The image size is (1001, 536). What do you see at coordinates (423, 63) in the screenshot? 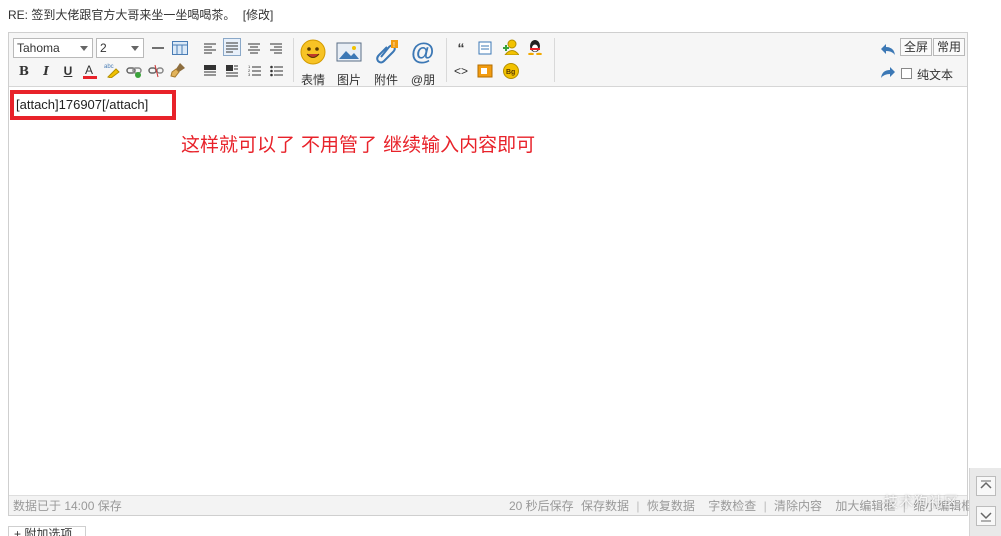
I see `mention-button: @ @朋` at bounding box center [423, 63].